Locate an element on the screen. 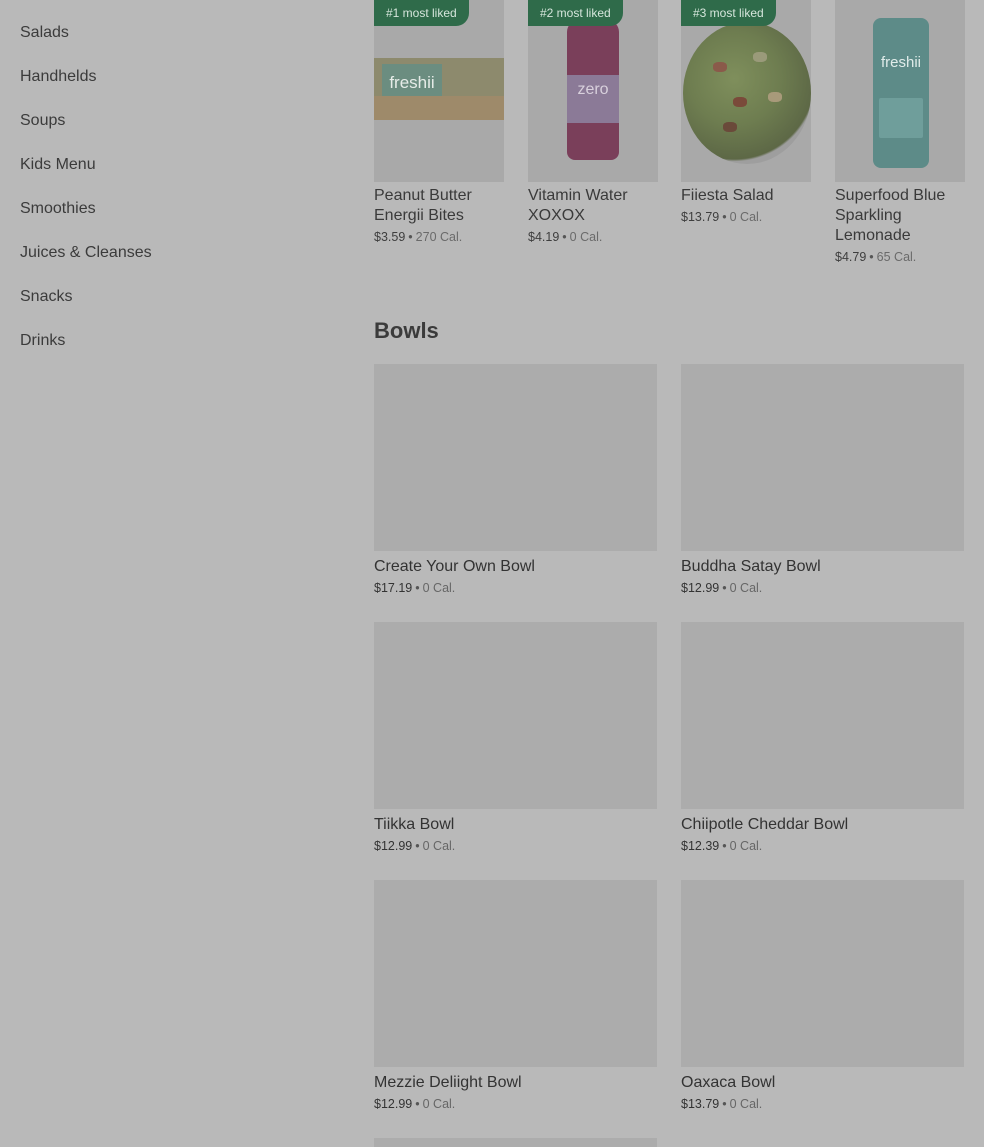 This screenshot has width=984, height=1147. brand-logo: zero is located at coordinates (593, 99).